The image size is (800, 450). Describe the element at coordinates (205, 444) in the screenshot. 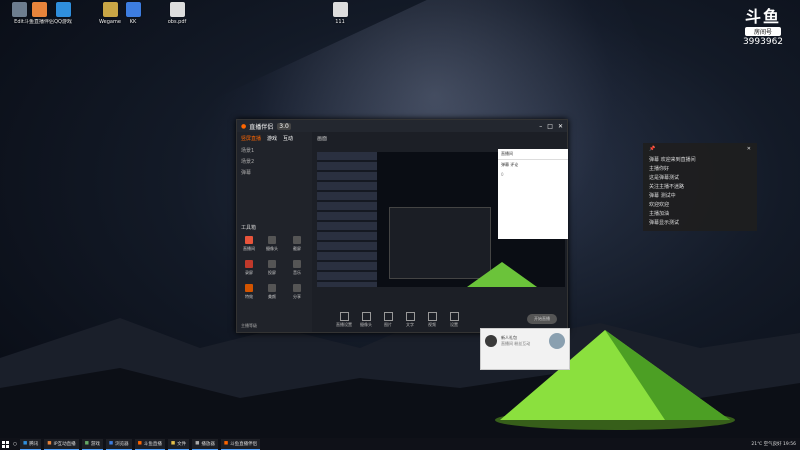

I see `taskbar-app-player: ■ 播放器` at that location.